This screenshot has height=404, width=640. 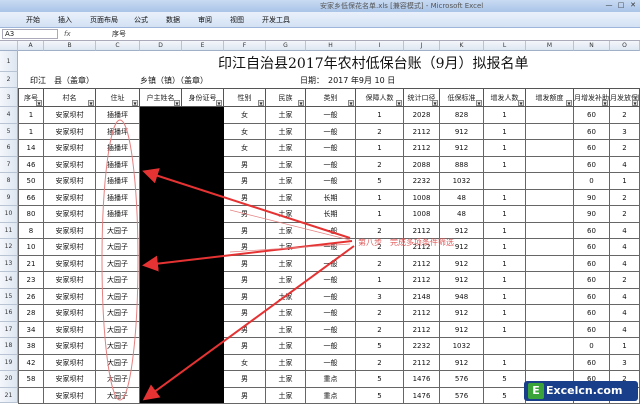 What do you see at coordinates (9, 61) in the screenshot?
I see `row-header: 1` at bounding box center [9, 61].